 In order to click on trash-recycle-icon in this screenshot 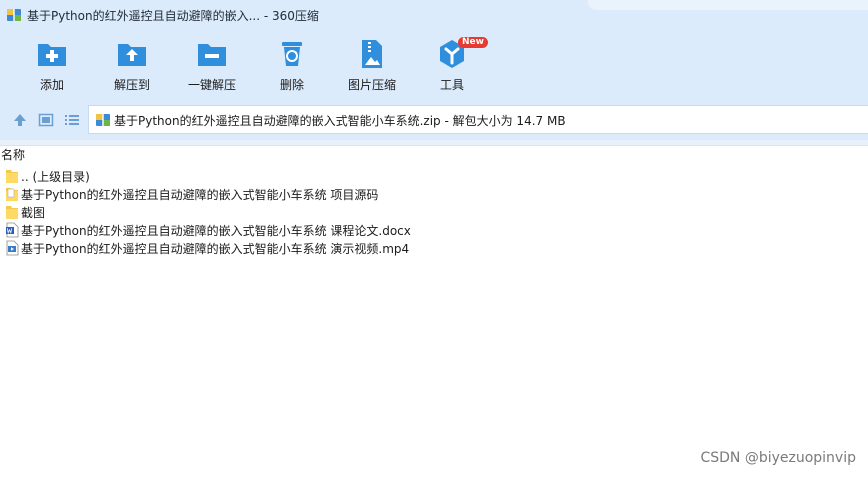, I will do `click(292, 54)`.